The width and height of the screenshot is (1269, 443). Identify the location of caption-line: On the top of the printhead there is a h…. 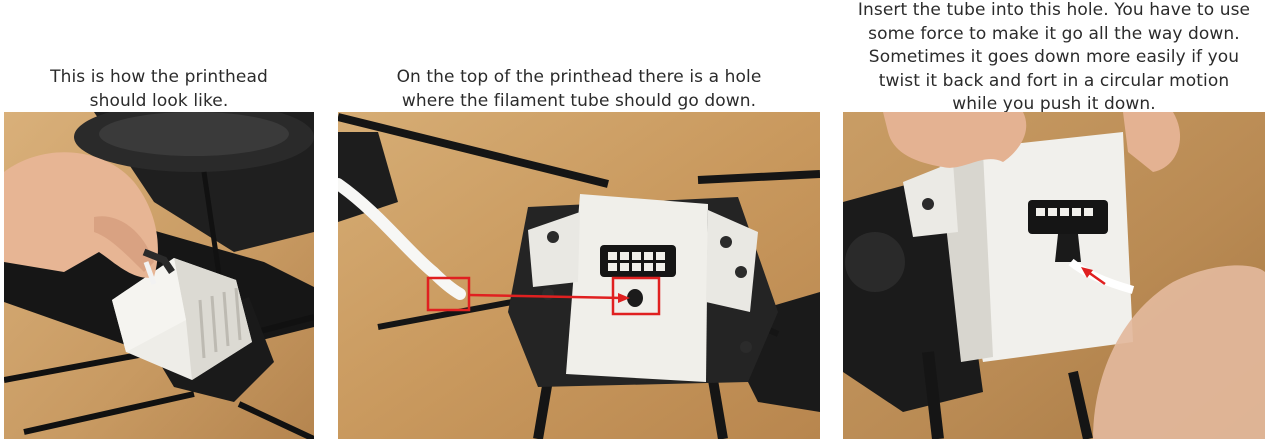
(579, 77).